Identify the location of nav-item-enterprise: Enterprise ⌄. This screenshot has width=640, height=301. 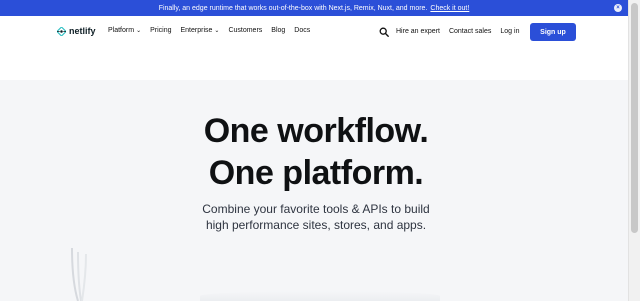
(200, 30).